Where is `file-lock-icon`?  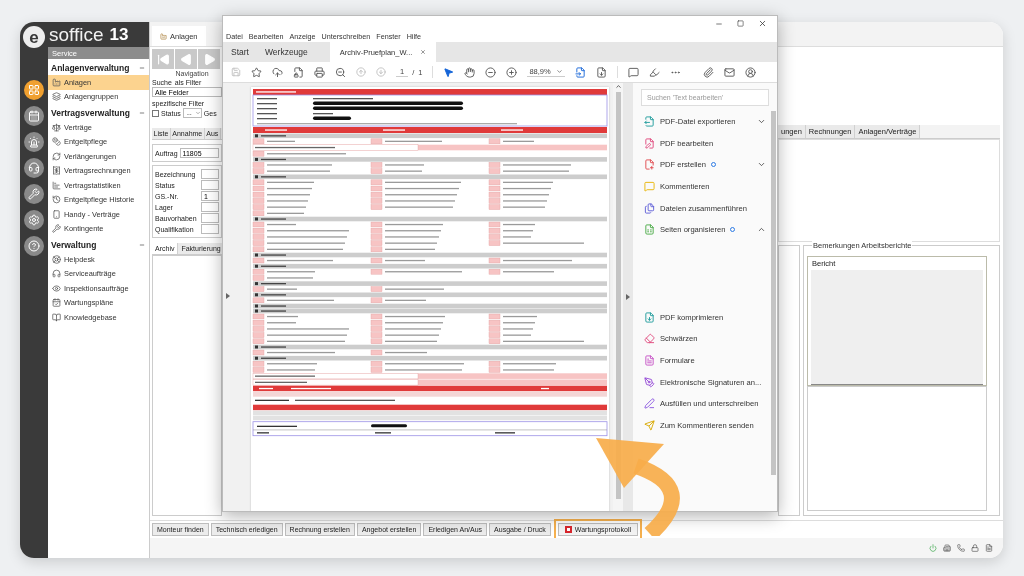
file-lock-icon is located at coordinates (298, 72).